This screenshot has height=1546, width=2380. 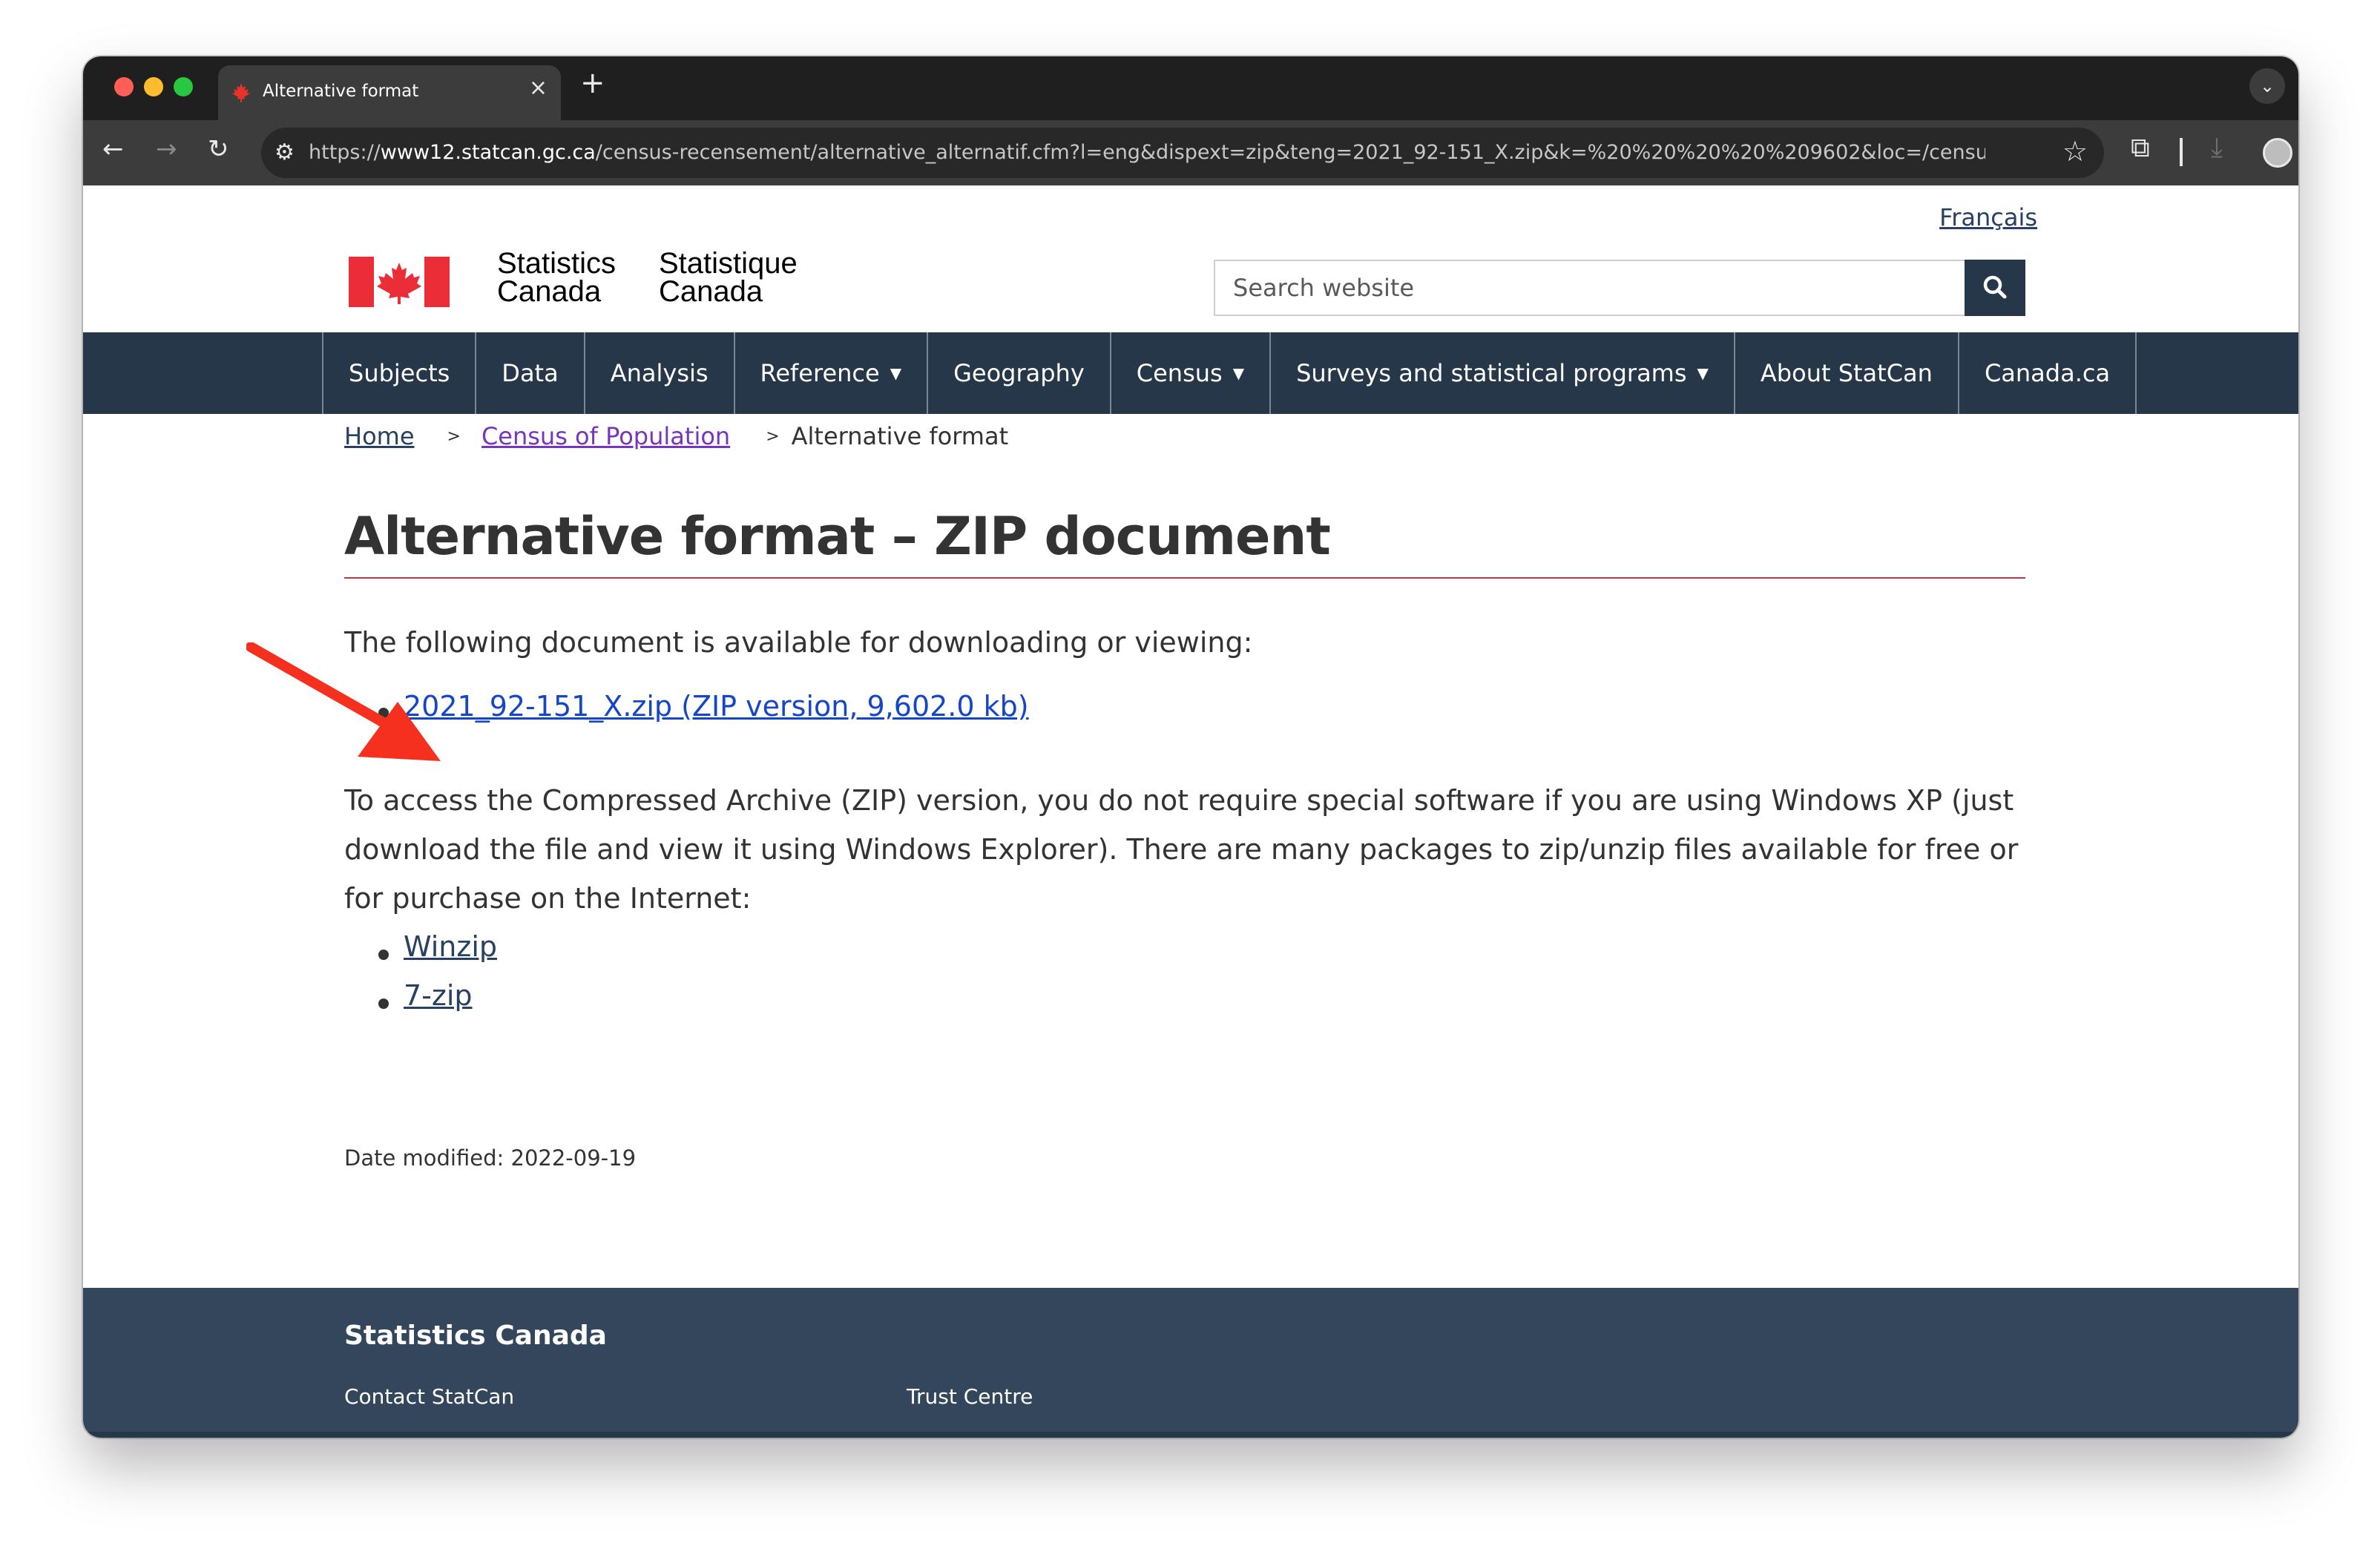 I want to click on footer-trust-link: Trust Centre, so click(x=970, y=1396).